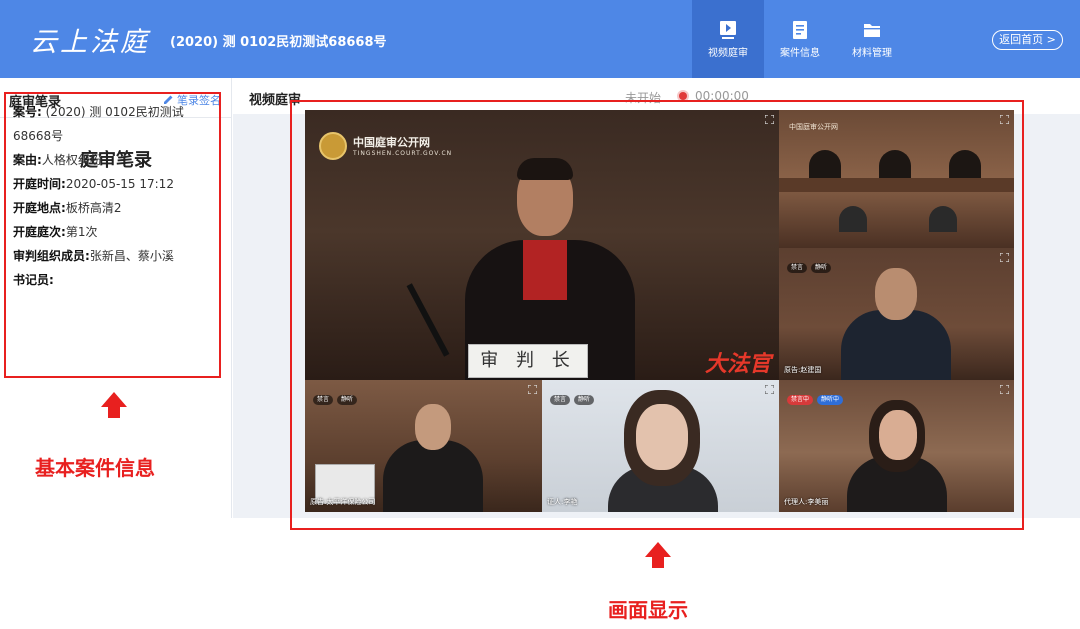  Describe the element at coordinates (648, 610) in the screenshot. I see `video-display-callout: 画面显示` at that location.